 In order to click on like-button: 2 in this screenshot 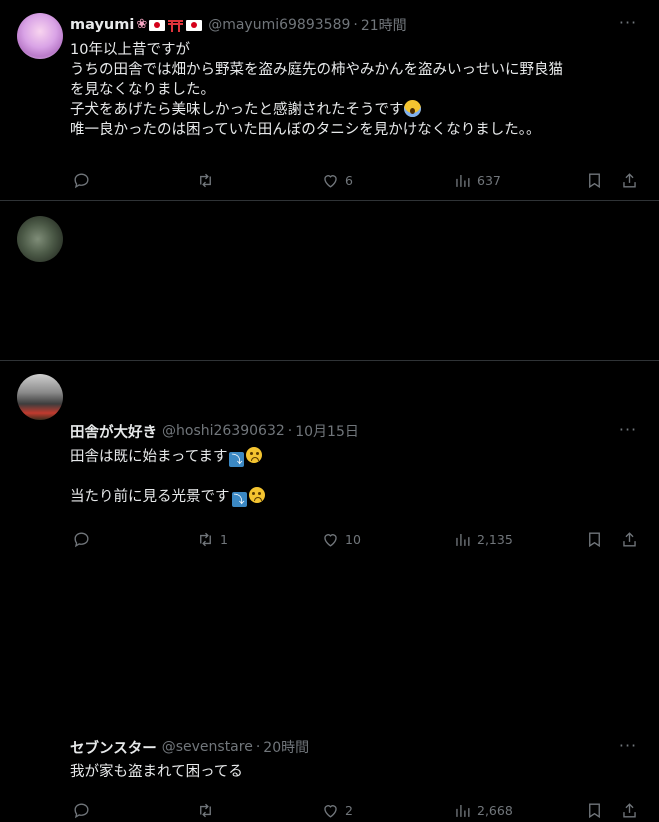, I will do `click(337, 810)`.